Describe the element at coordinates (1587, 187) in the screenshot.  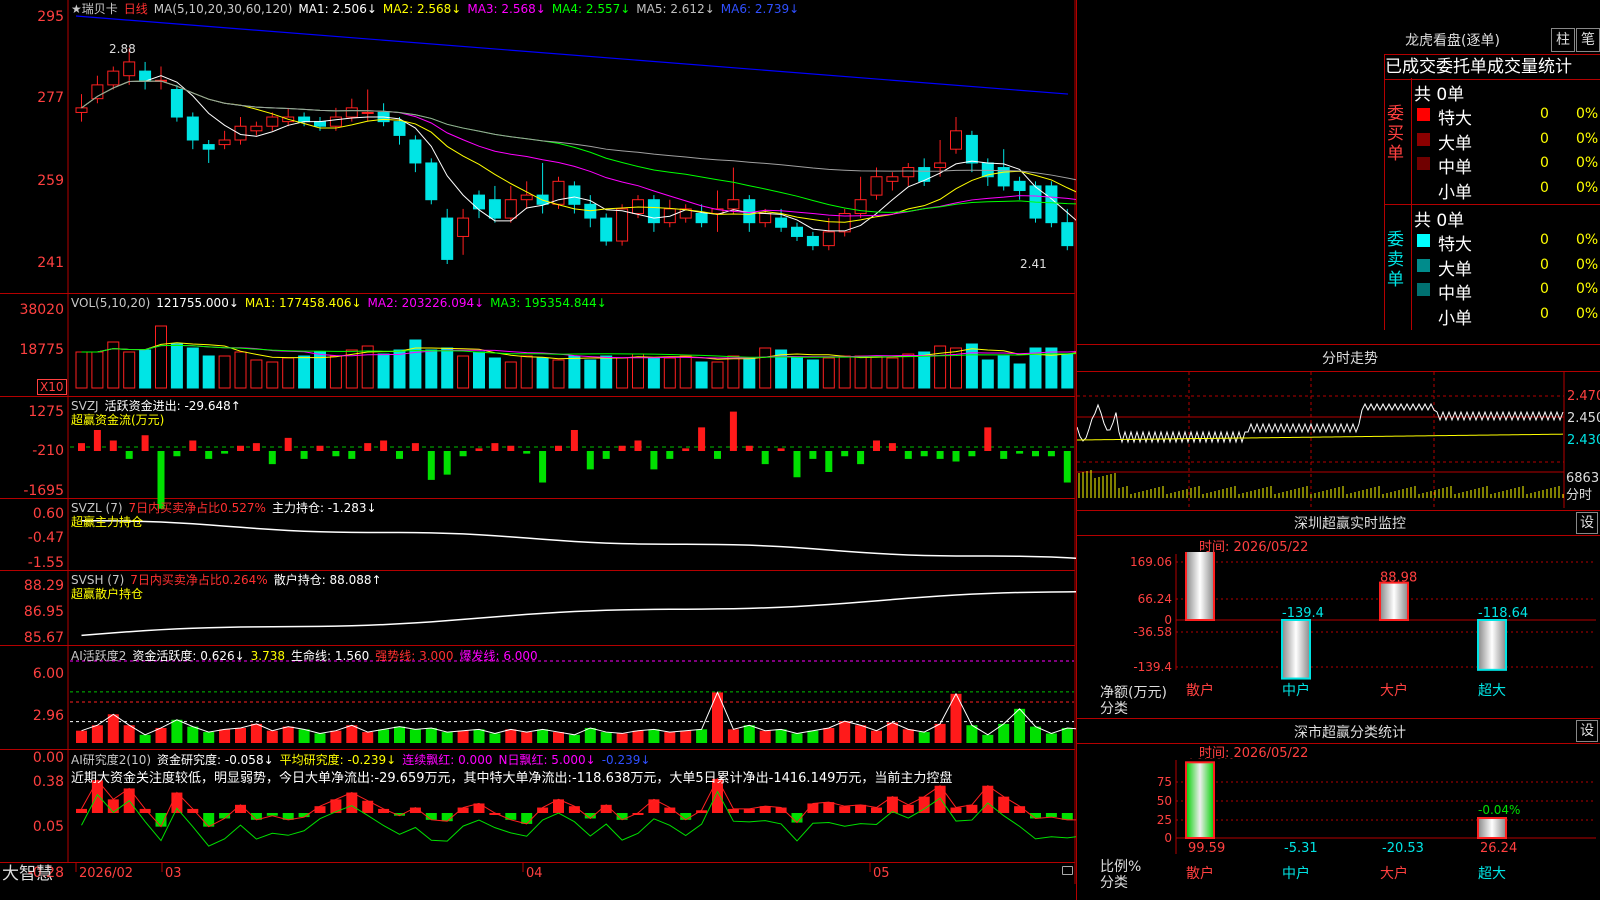
I see `order-pct: 0%` at that location.